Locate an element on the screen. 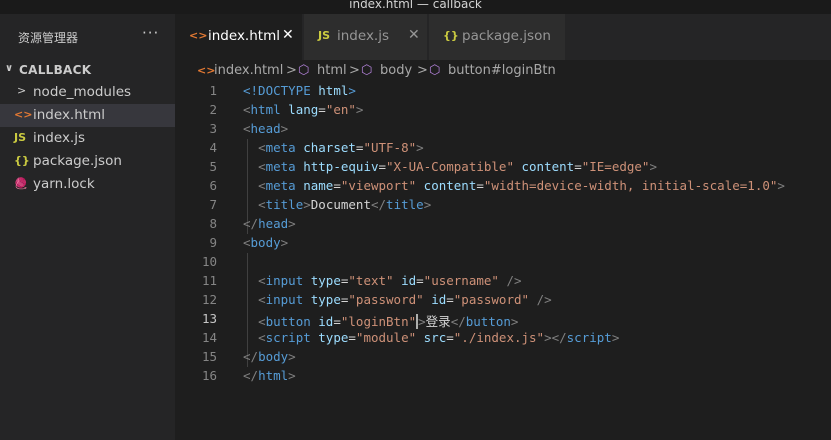 The width and height of the screenshot is (831, 440). code-line: 10 is located at coordinates (503, 262).